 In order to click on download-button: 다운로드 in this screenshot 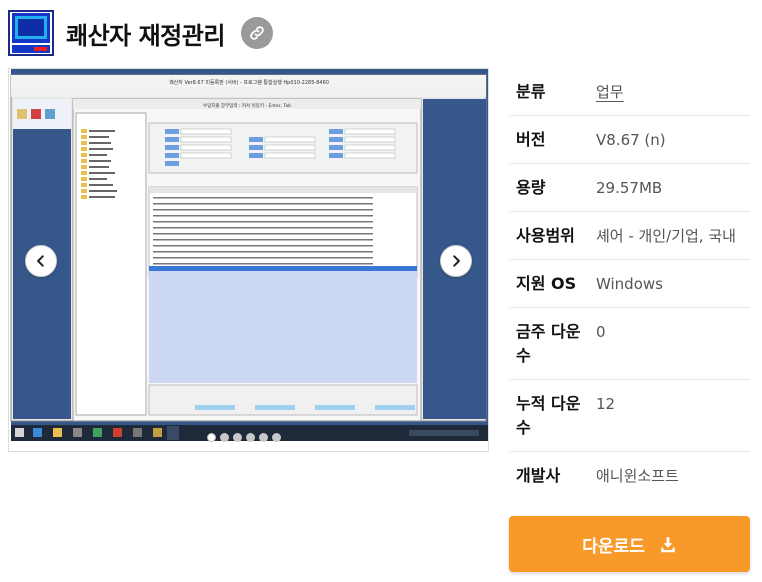, I will do `click(629, 544)`.